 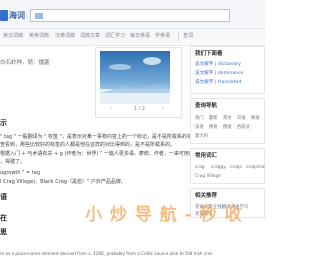 I want to click on carousel-pager: ‹ 1 / 2 ›, so click(x=139, y=109).